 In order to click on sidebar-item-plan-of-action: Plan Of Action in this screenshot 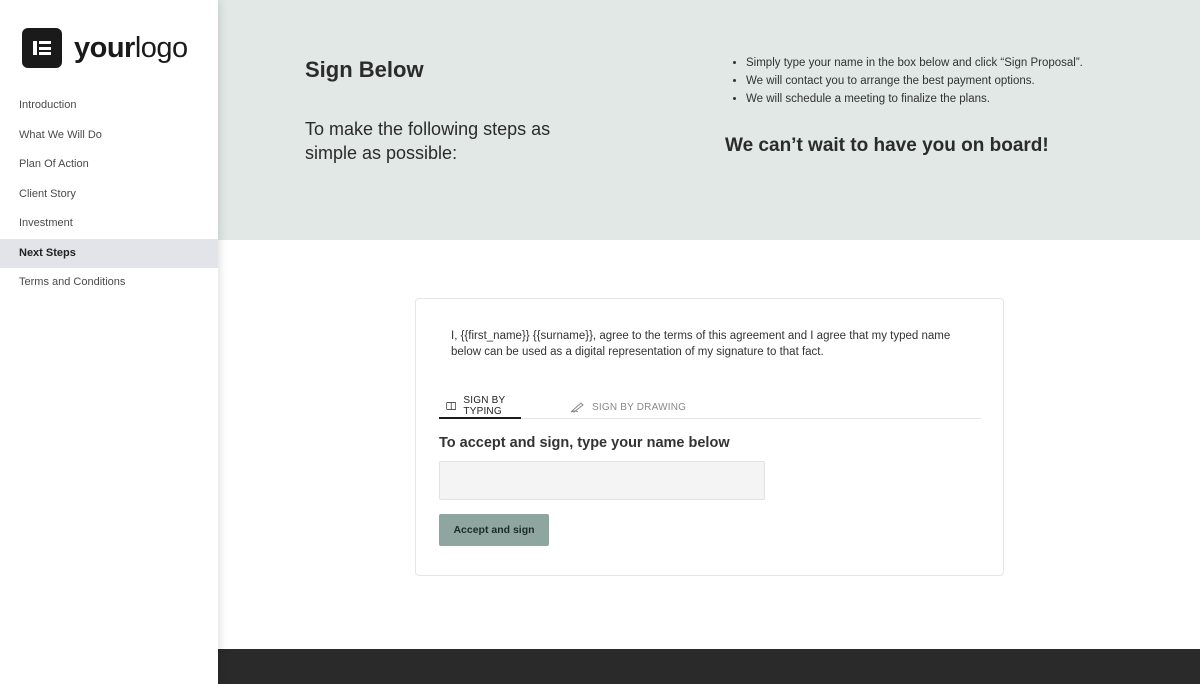, I will do `click(109, 165)`.